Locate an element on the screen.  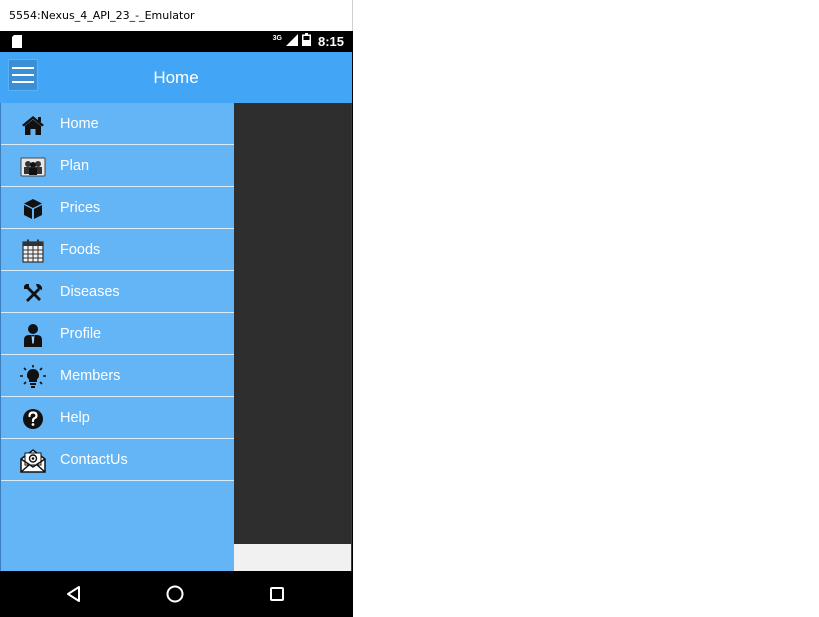
help-icon is located at coordinates (33, 419).